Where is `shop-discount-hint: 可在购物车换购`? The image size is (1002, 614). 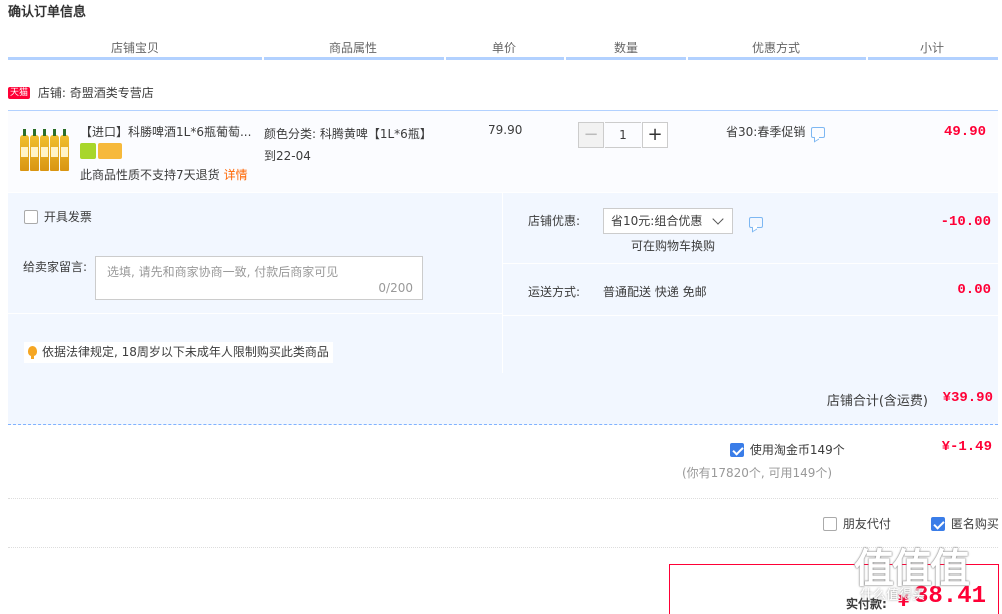 shop-discount-hint: 可在购物车换购 is located at coordinates (673, 246).